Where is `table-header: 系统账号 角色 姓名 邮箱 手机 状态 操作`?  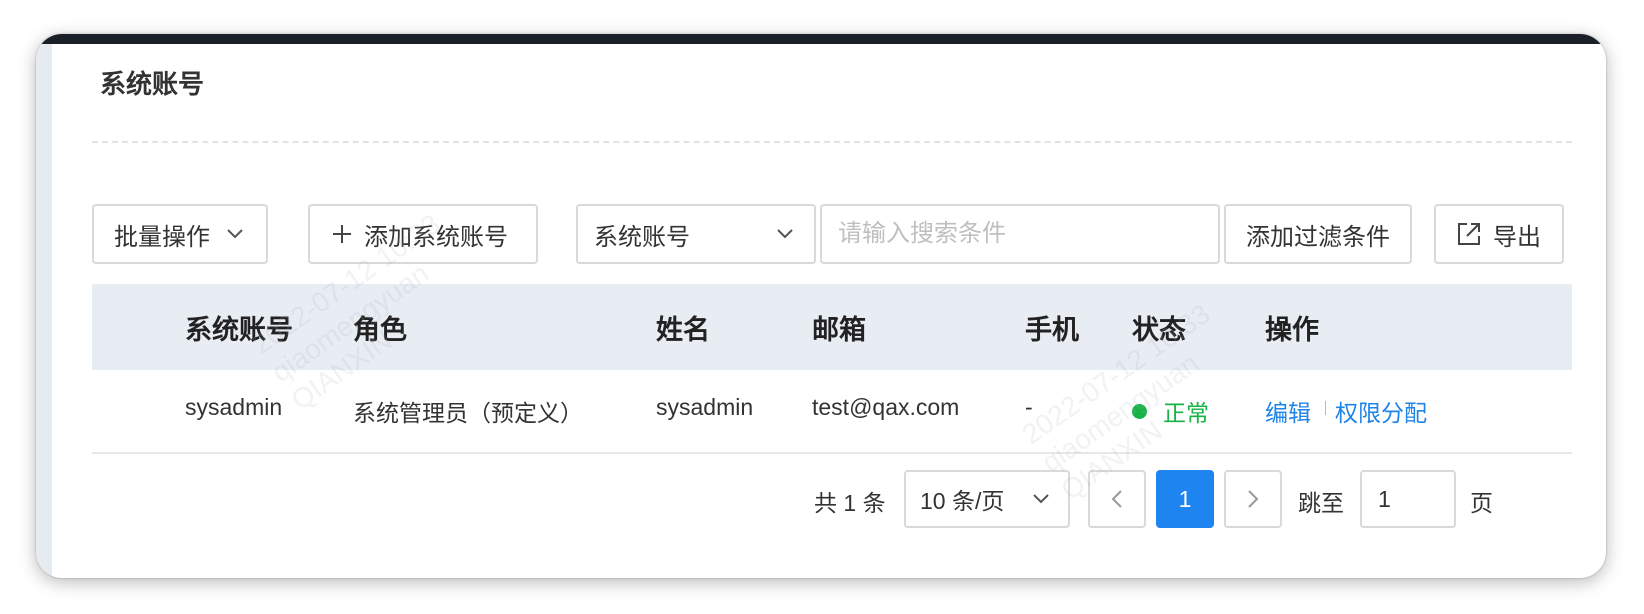 table-header: 系统账号 角色 姓名 邮箱 手机 状态 操作 is located at coordinates (832, 327).